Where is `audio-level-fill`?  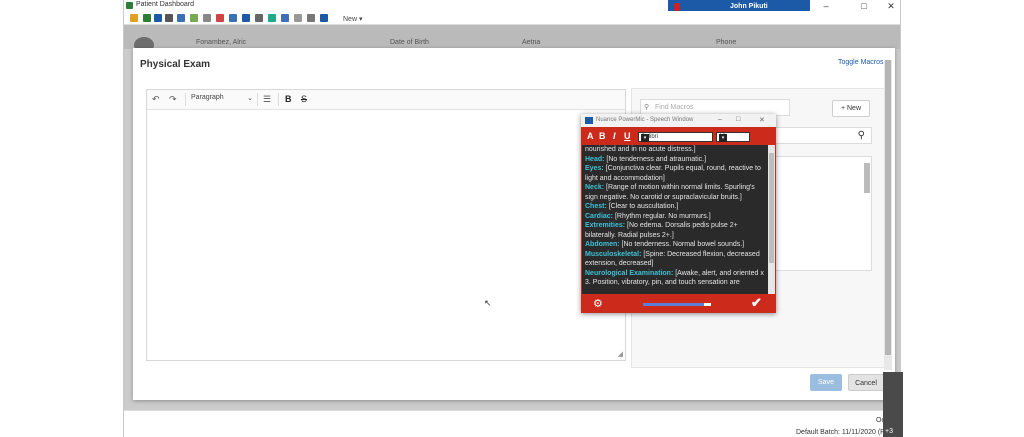
audio-level-fill is located at coordinates (674, 304).